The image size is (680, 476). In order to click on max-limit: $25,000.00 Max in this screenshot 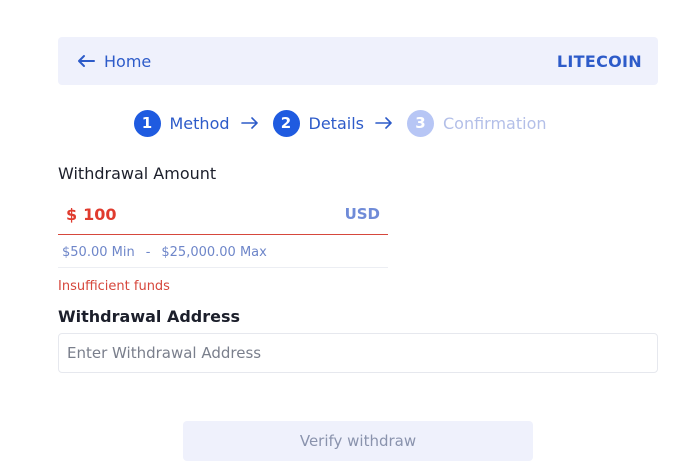, I will do `click(214, 252)`.